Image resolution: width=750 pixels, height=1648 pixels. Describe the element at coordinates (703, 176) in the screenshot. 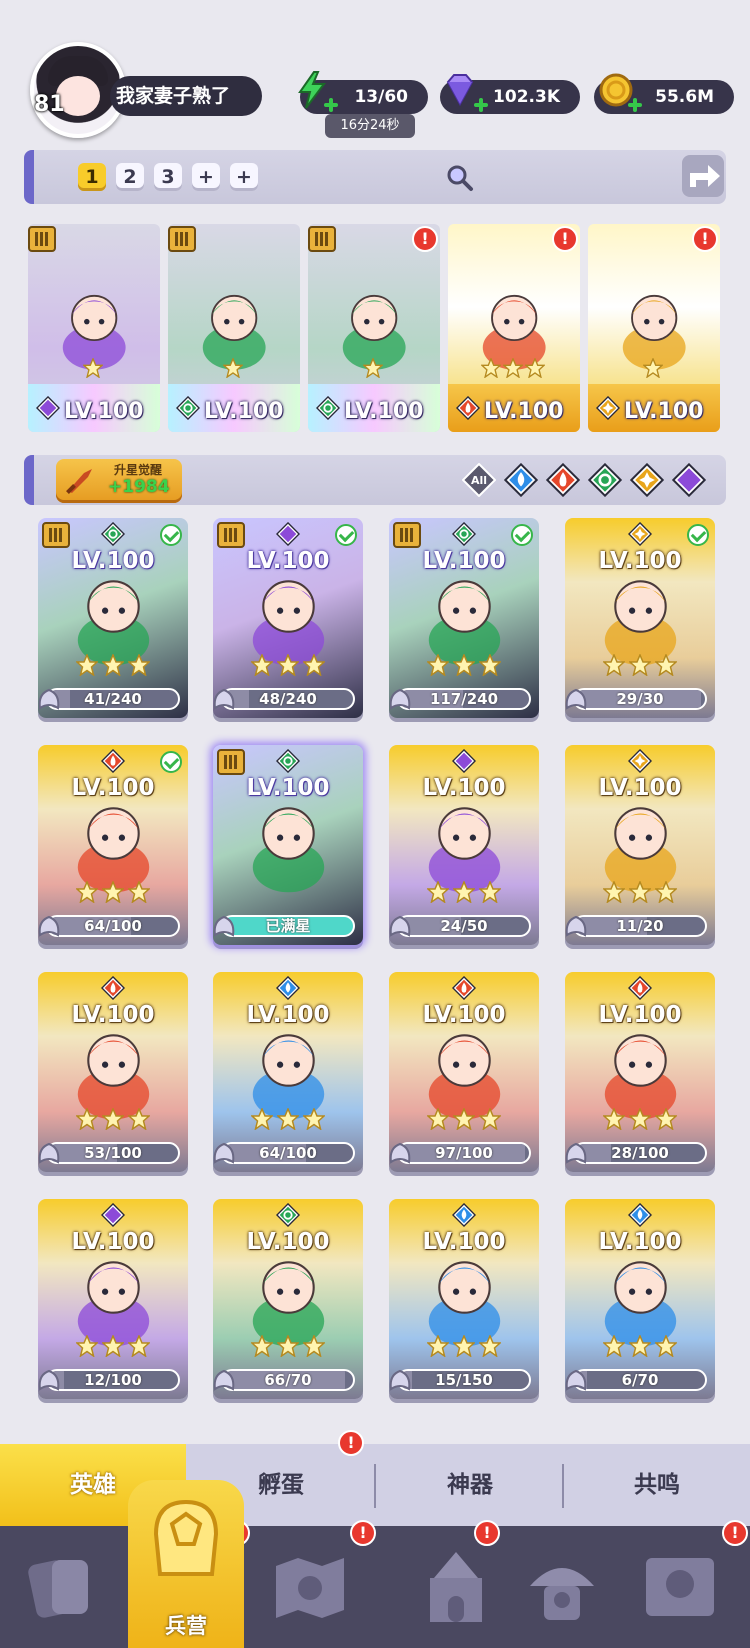

I see `share-icon` at that location.